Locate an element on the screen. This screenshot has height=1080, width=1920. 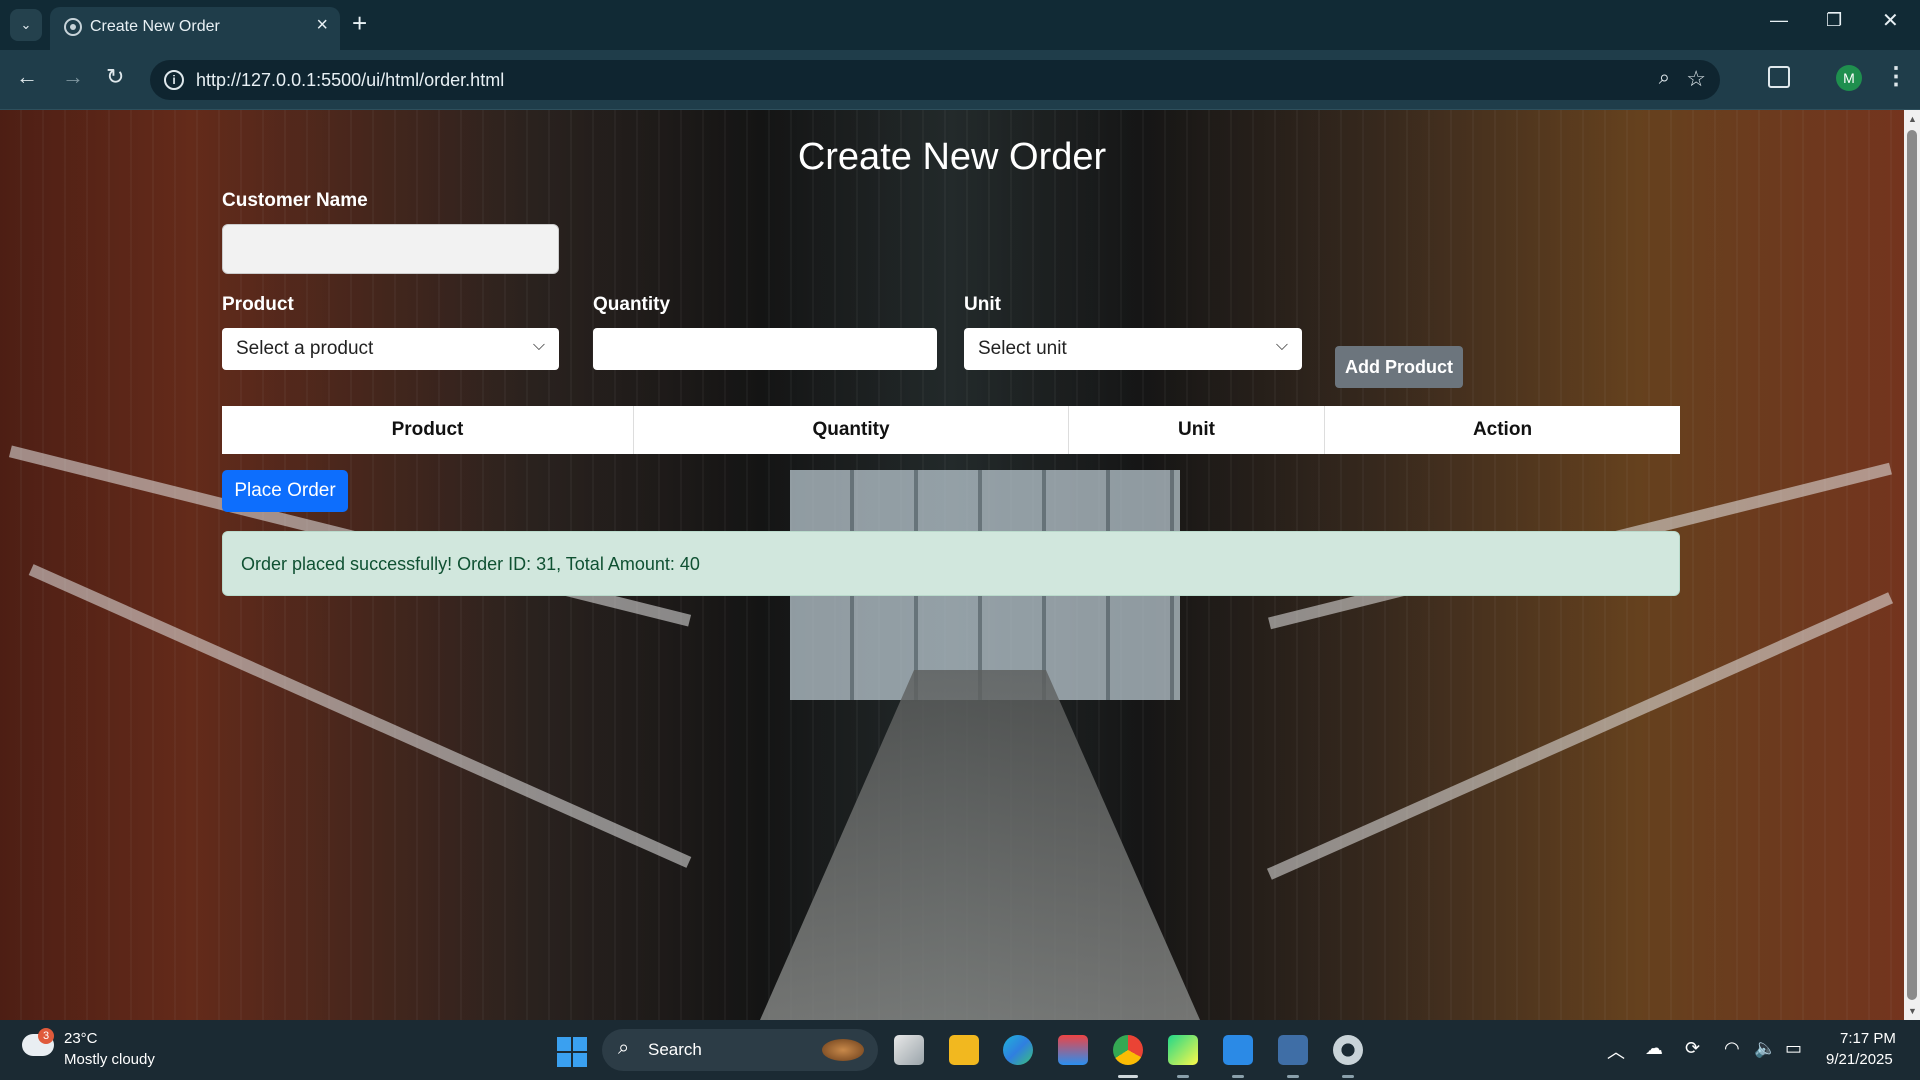
browser-tab: Create New Order × is located at coordinates (195, 28).